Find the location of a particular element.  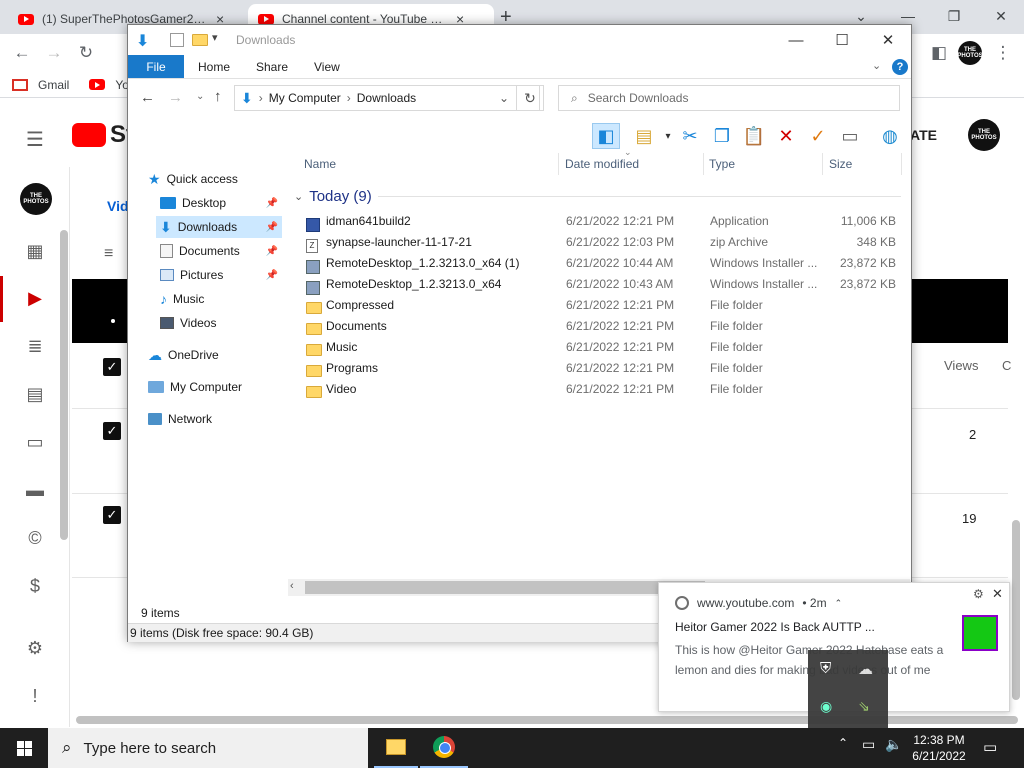

select-all-checkbox: ✓ is located at coordinates (112, 367).